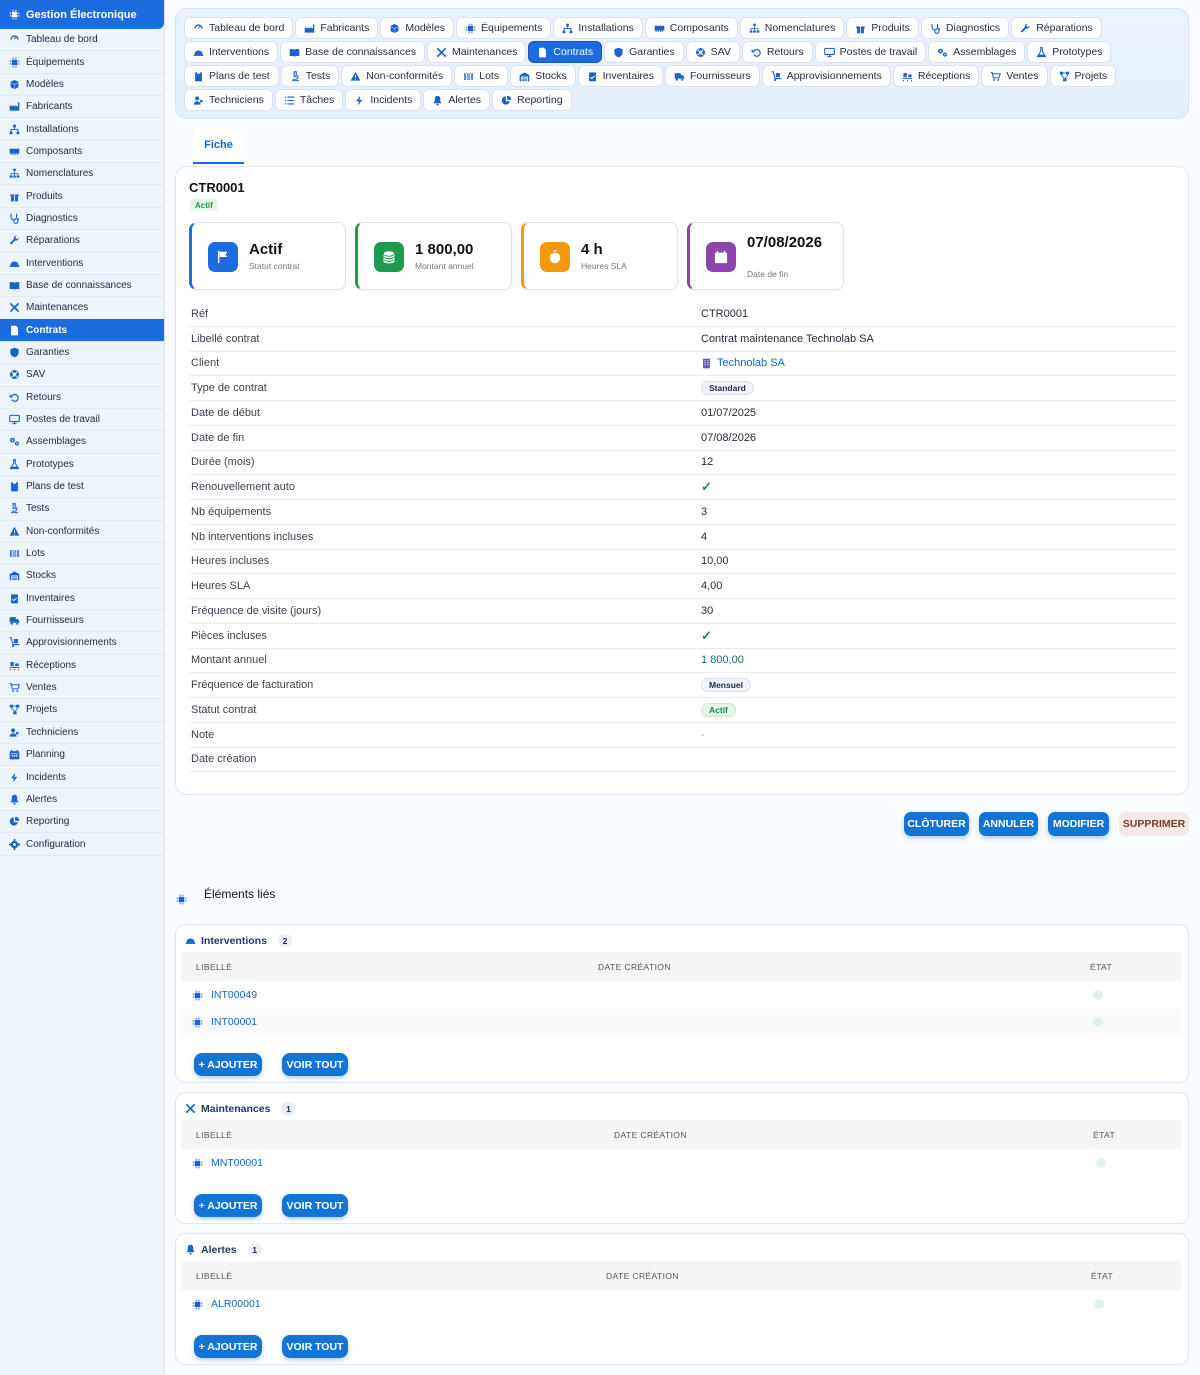  Describe the element at coordinates (1078, 824) in the screenshot. I see `edit-button: MODIFIER` at that location.